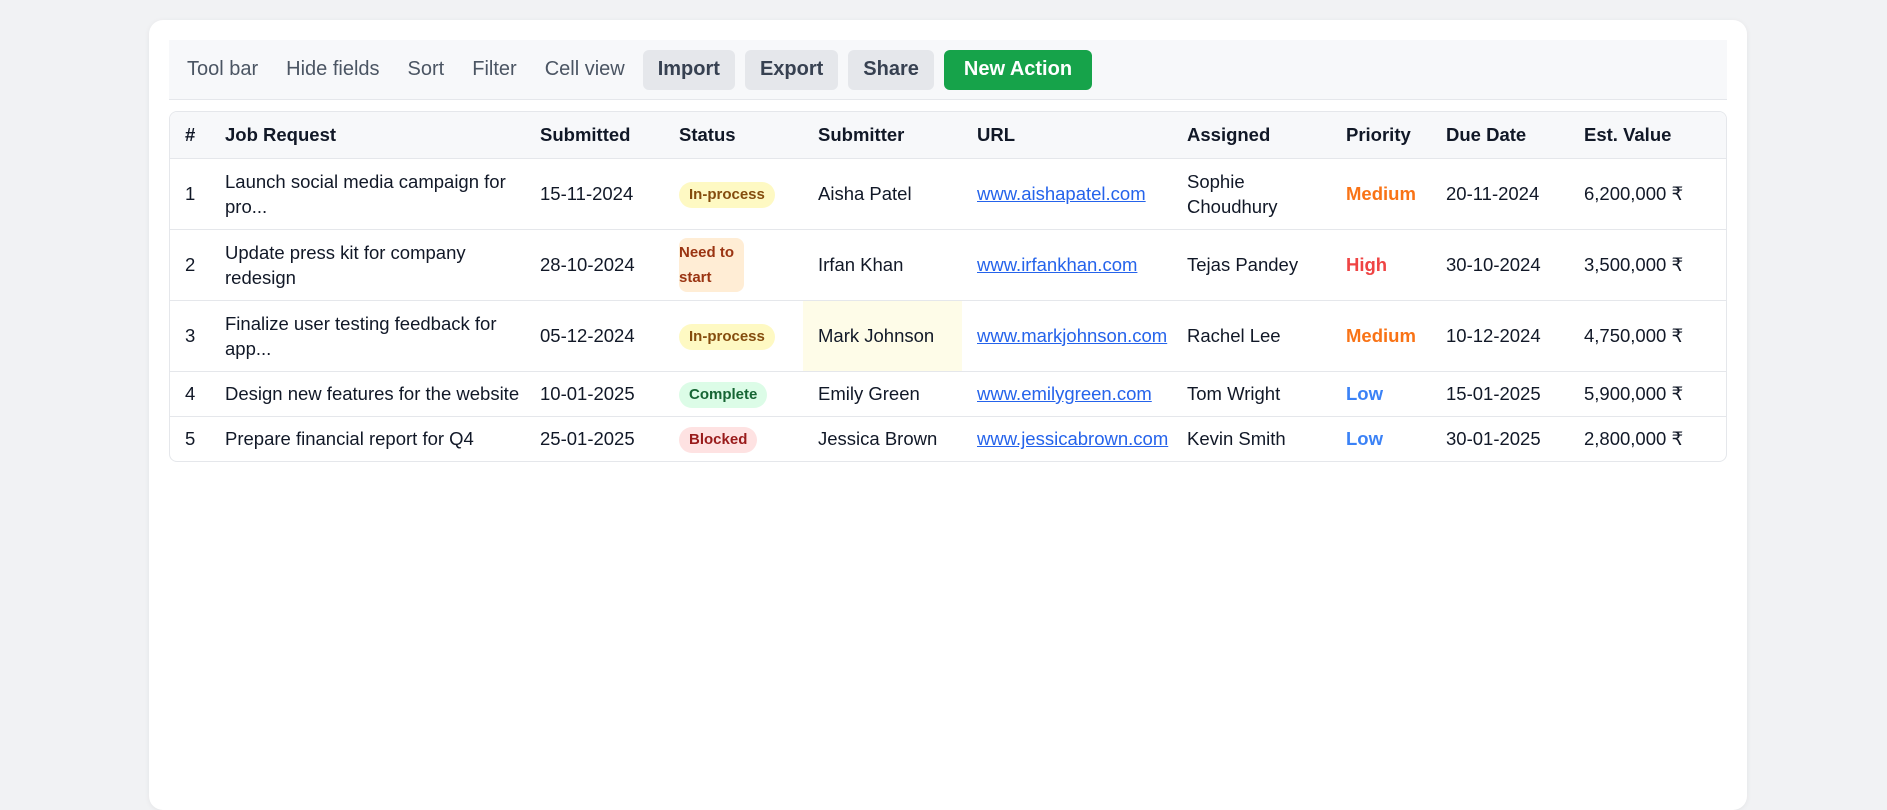 This screenshot has height=810, width=1887. I want to click on url-link: www.emilygreen.com, so click(1064, 393).